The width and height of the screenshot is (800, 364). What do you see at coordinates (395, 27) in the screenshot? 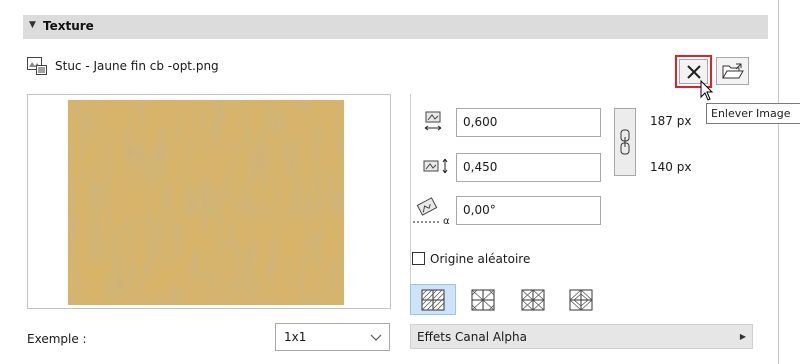
I see `texture-section-header: ▼ Texture` at bounding box center [395, 27].